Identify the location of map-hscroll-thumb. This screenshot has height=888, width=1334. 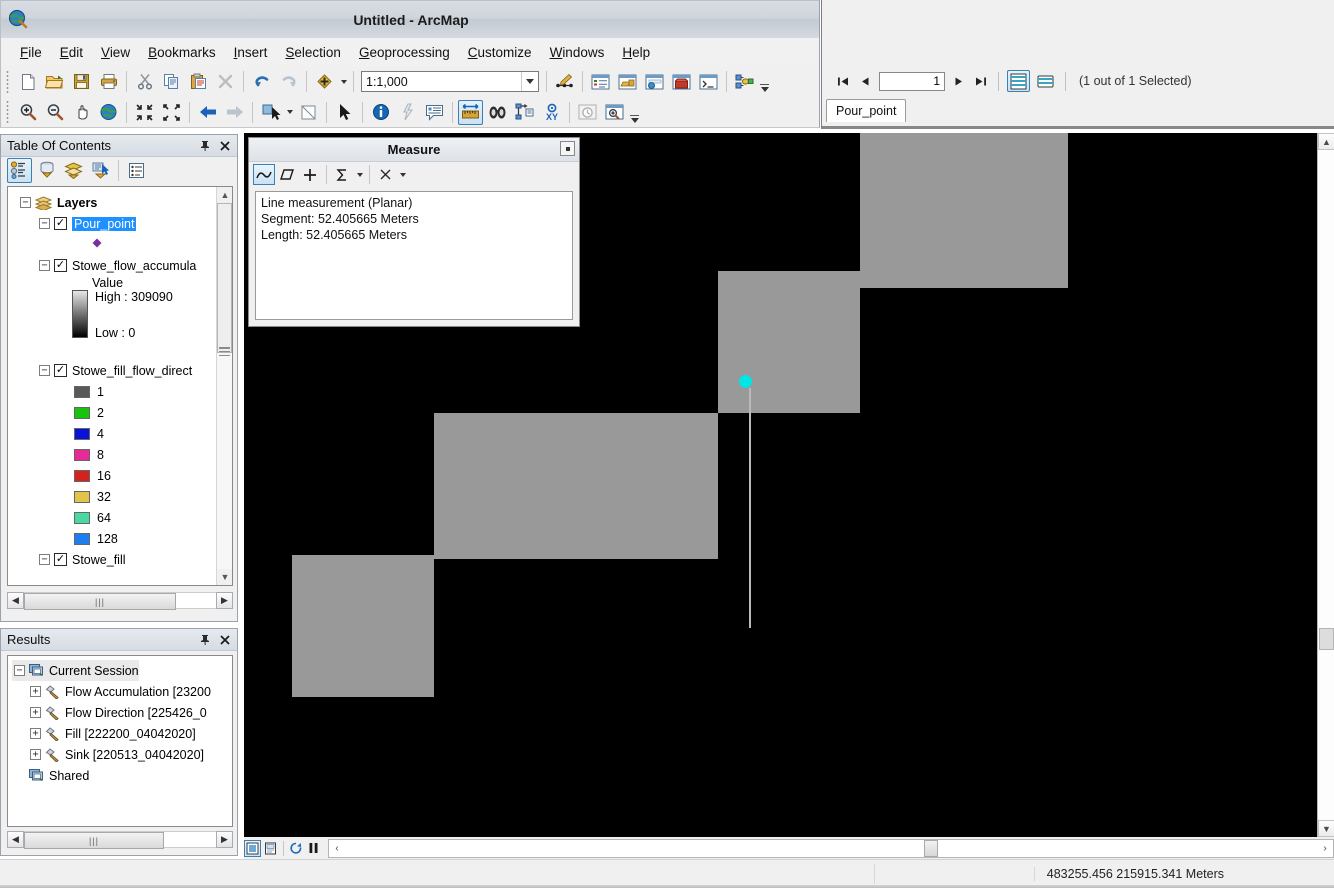
(931, 848).